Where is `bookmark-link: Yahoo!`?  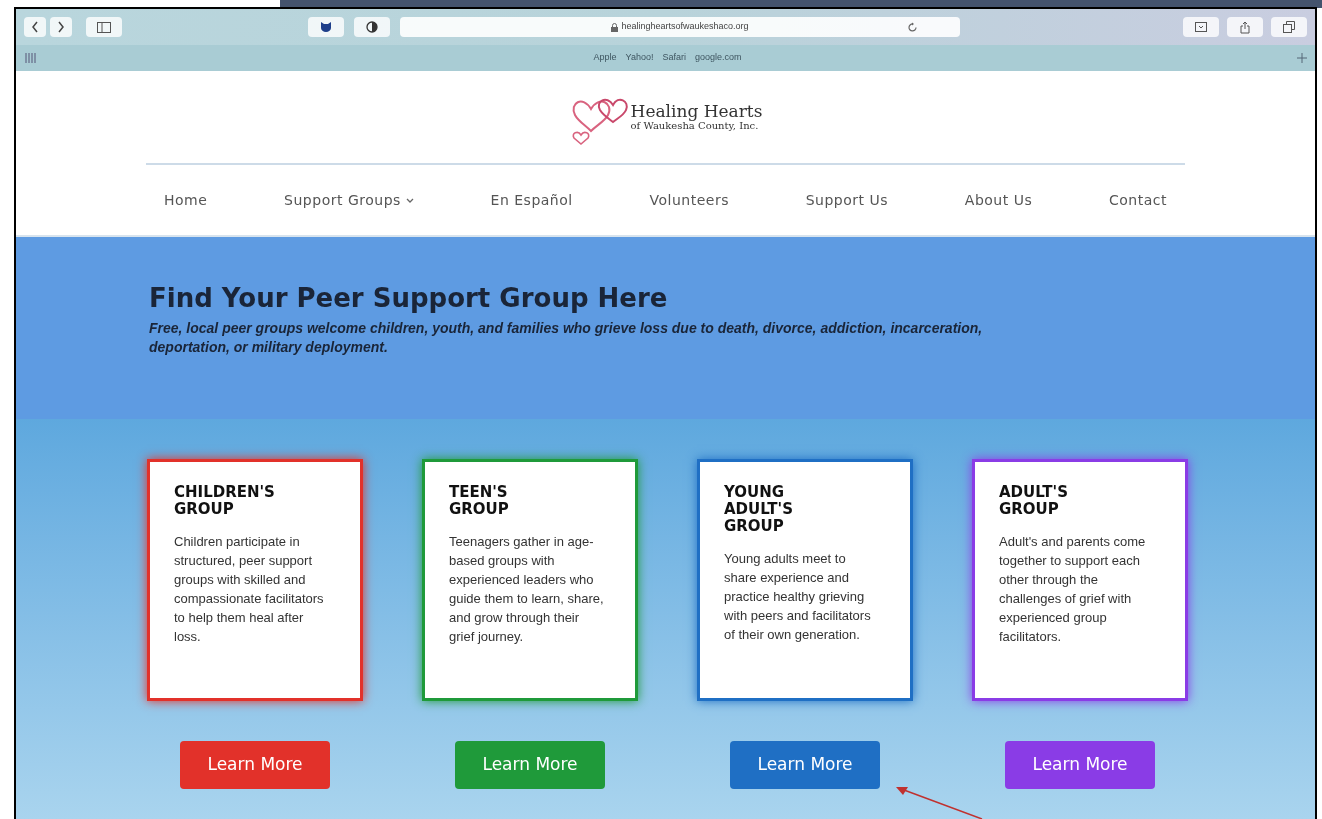 bookmark-link: Yahoo! is located at coordinates (639, 58).